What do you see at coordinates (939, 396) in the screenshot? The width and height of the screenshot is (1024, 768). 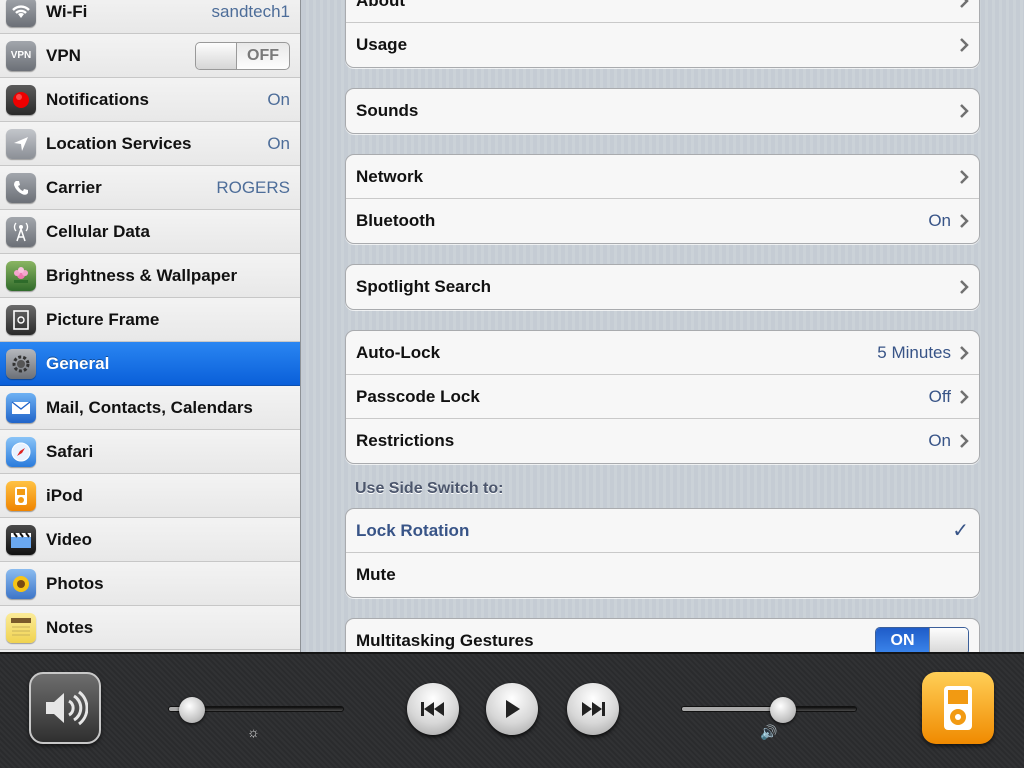 I see `row-value: Off` at bounding box center [939, 396].